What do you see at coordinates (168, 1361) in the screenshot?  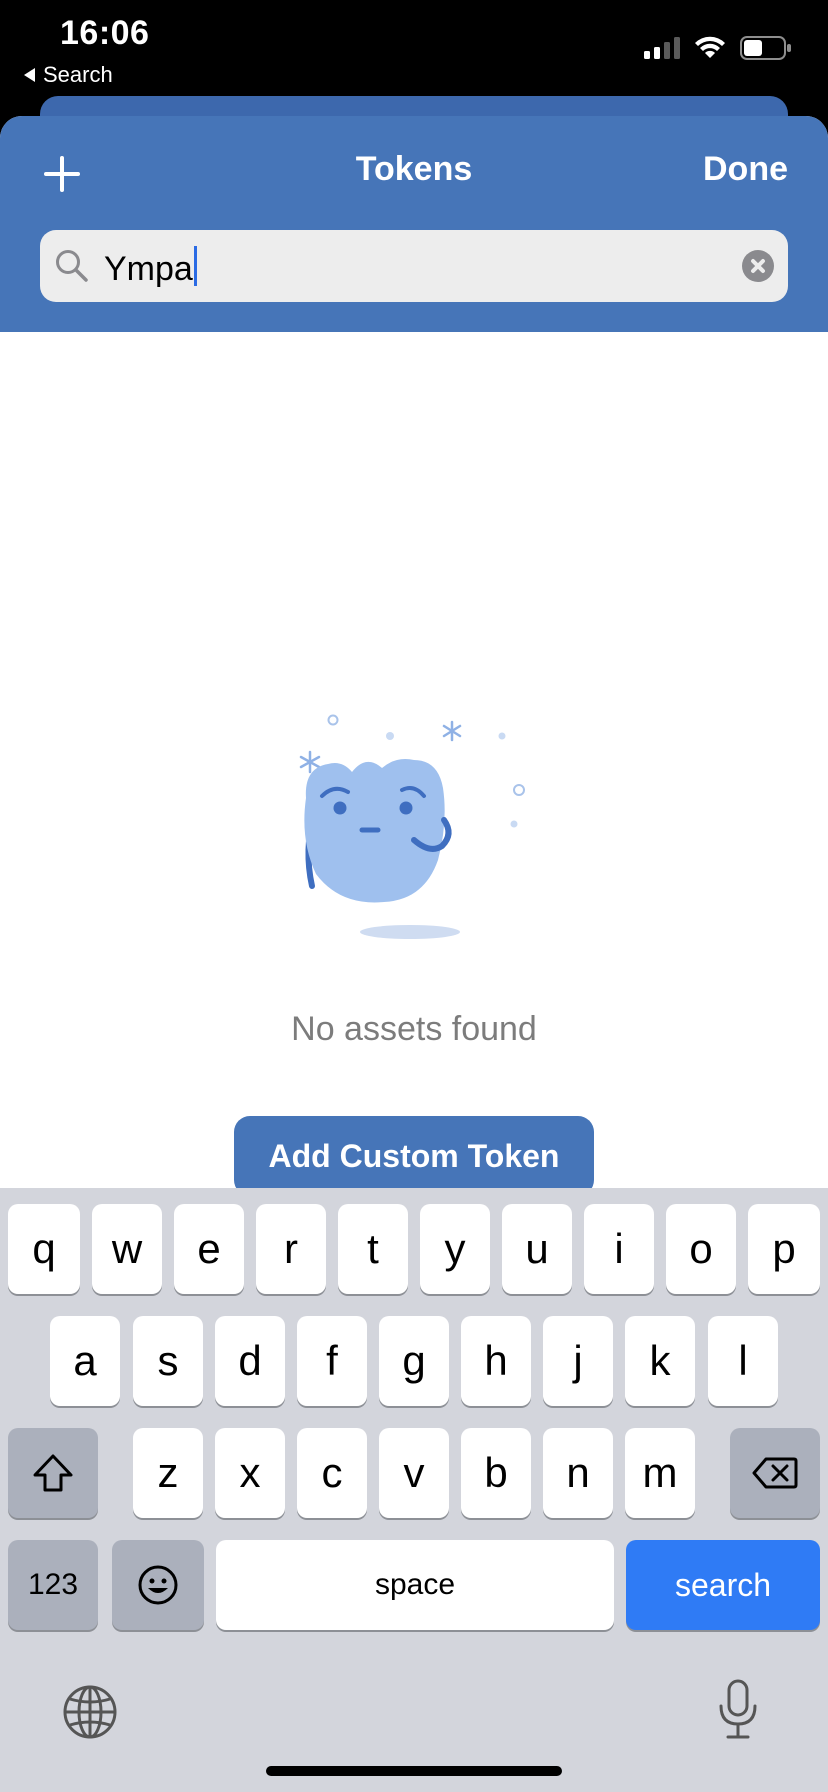 I see `key-s: s` at bounding box center [168, 1361].